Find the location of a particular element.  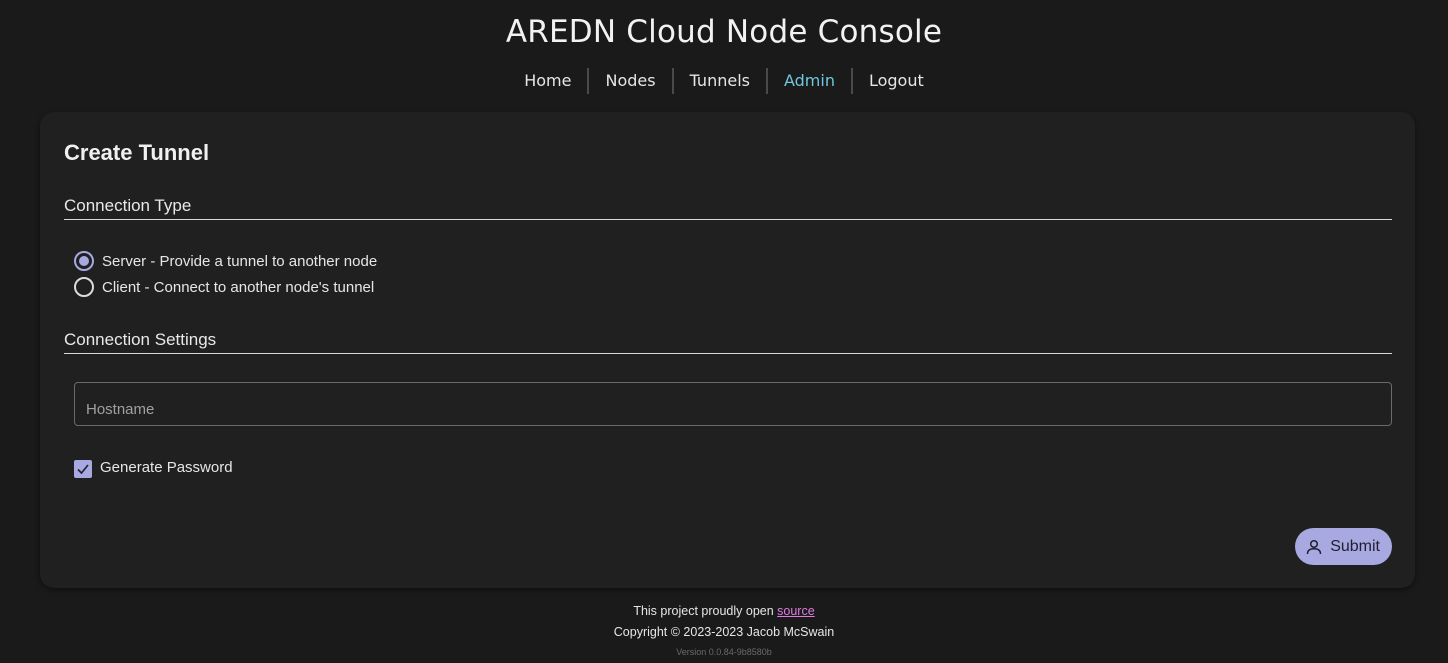

footer-open-source-text: This project proudly open is located at coordinates (703, 611).